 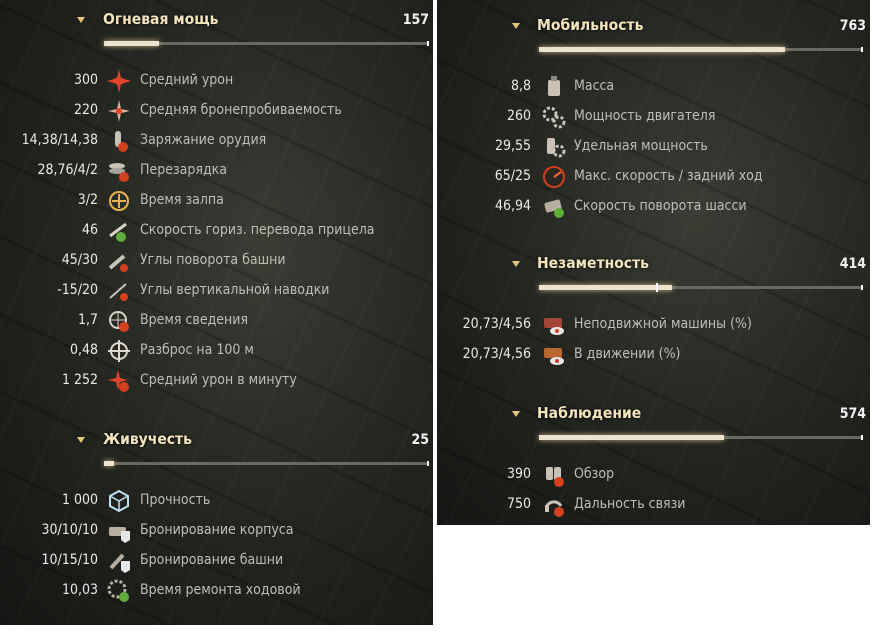 I want to click on rating-bar-marker, so click(x=656, y=287).